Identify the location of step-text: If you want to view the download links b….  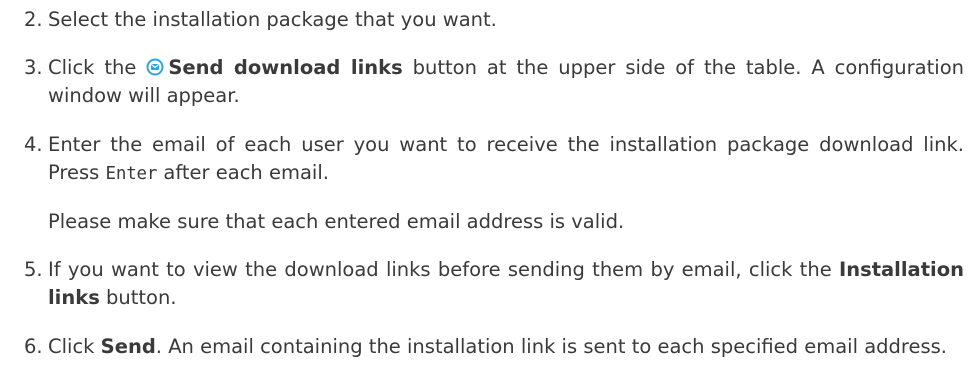
(506, 284).